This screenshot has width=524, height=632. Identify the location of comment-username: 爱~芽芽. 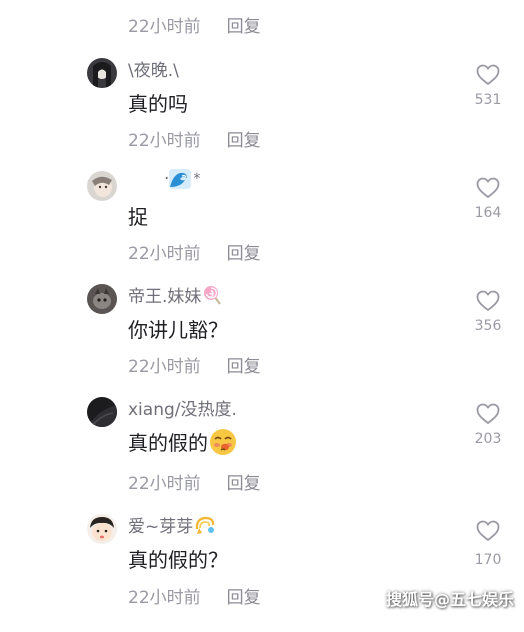
(172, 524).